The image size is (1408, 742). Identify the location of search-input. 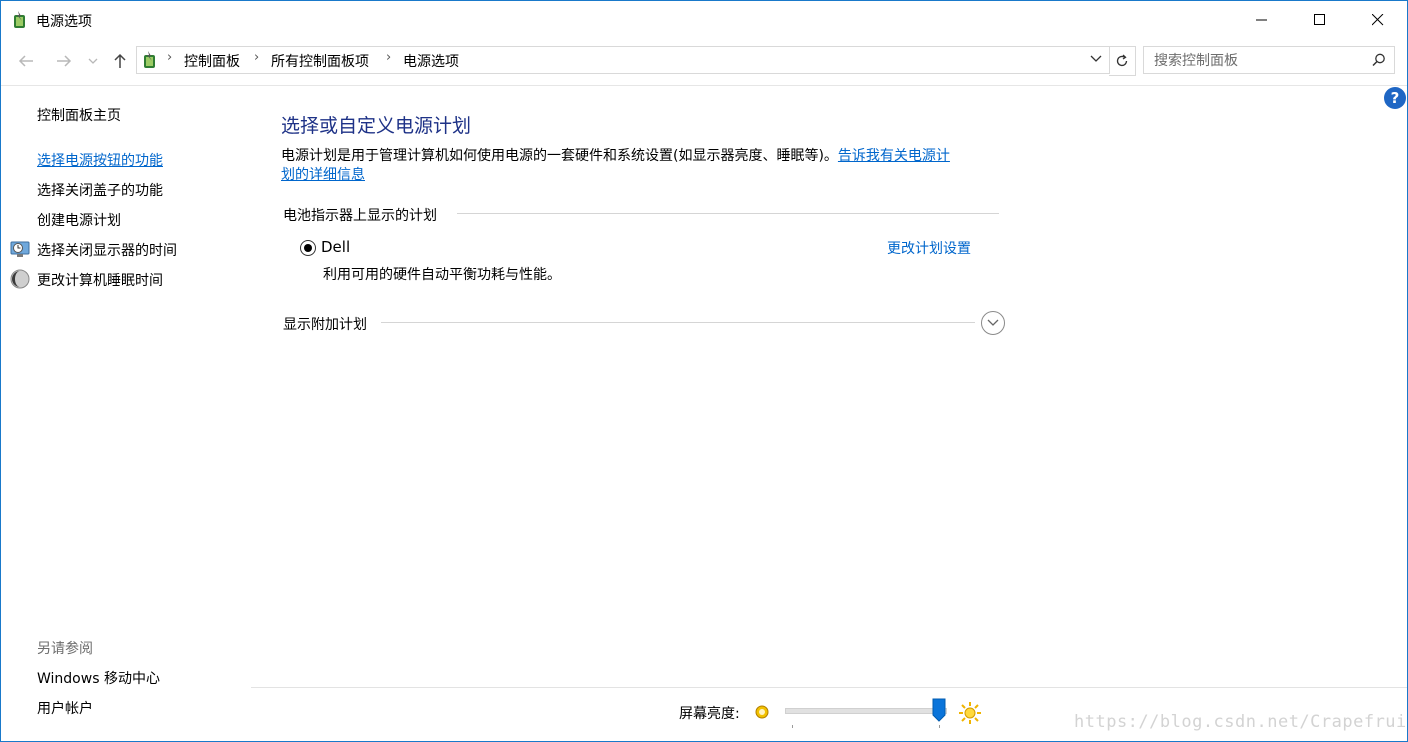
(1259, 61).